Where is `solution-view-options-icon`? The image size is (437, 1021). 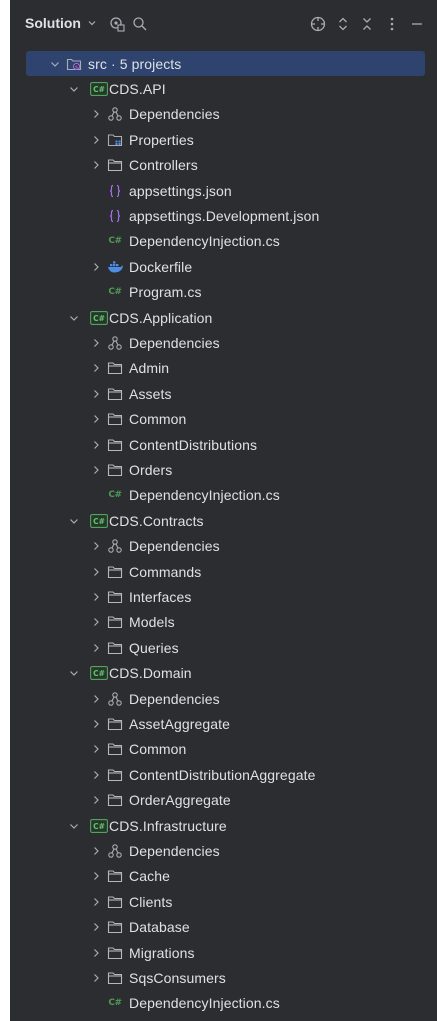
solution-view-options-icon is located at coordinates (117, 24).